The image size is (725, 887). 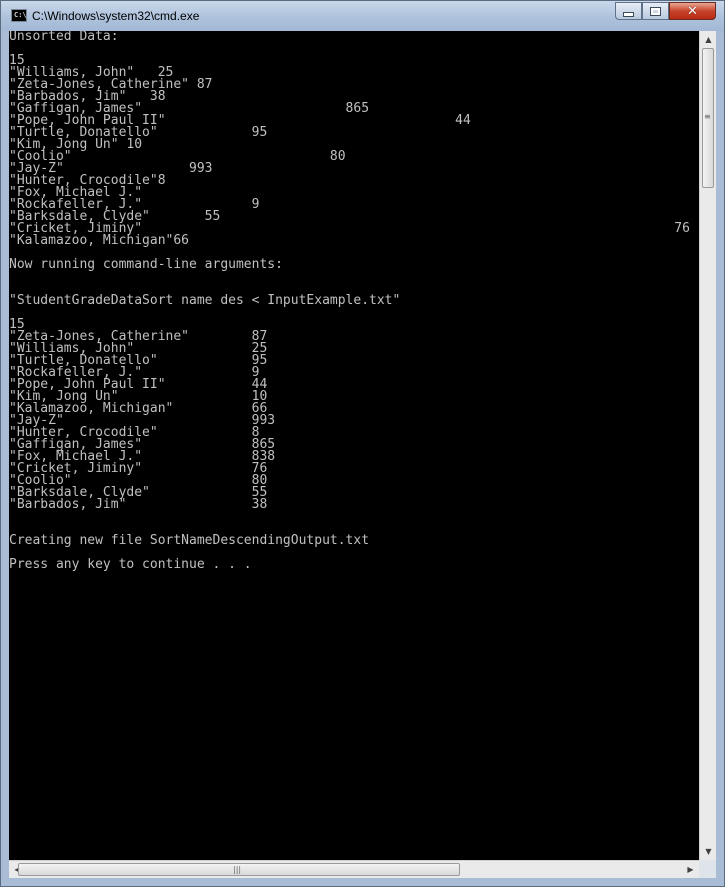 I want to click on scroll-down-arrow-icon: ▼, so click(x=708, y=851).